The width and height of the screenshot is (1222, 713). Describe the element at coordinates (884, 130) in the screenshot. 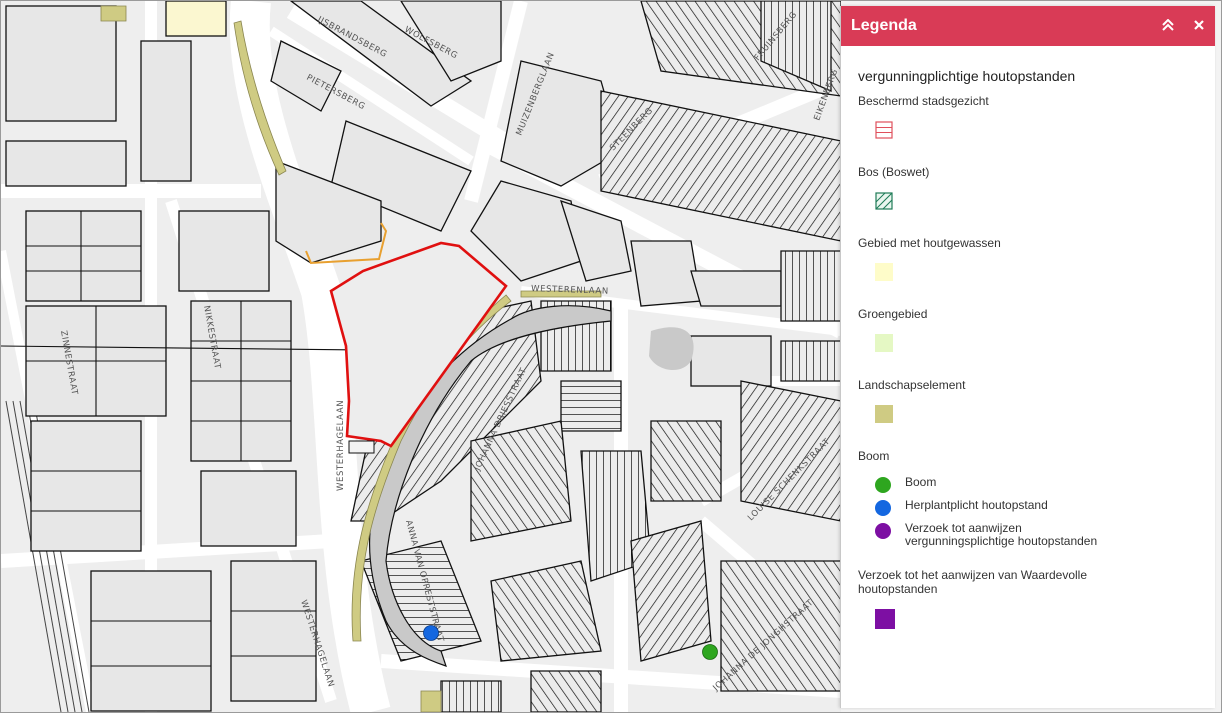

I see `red-grid-swatch-icon` at that location.